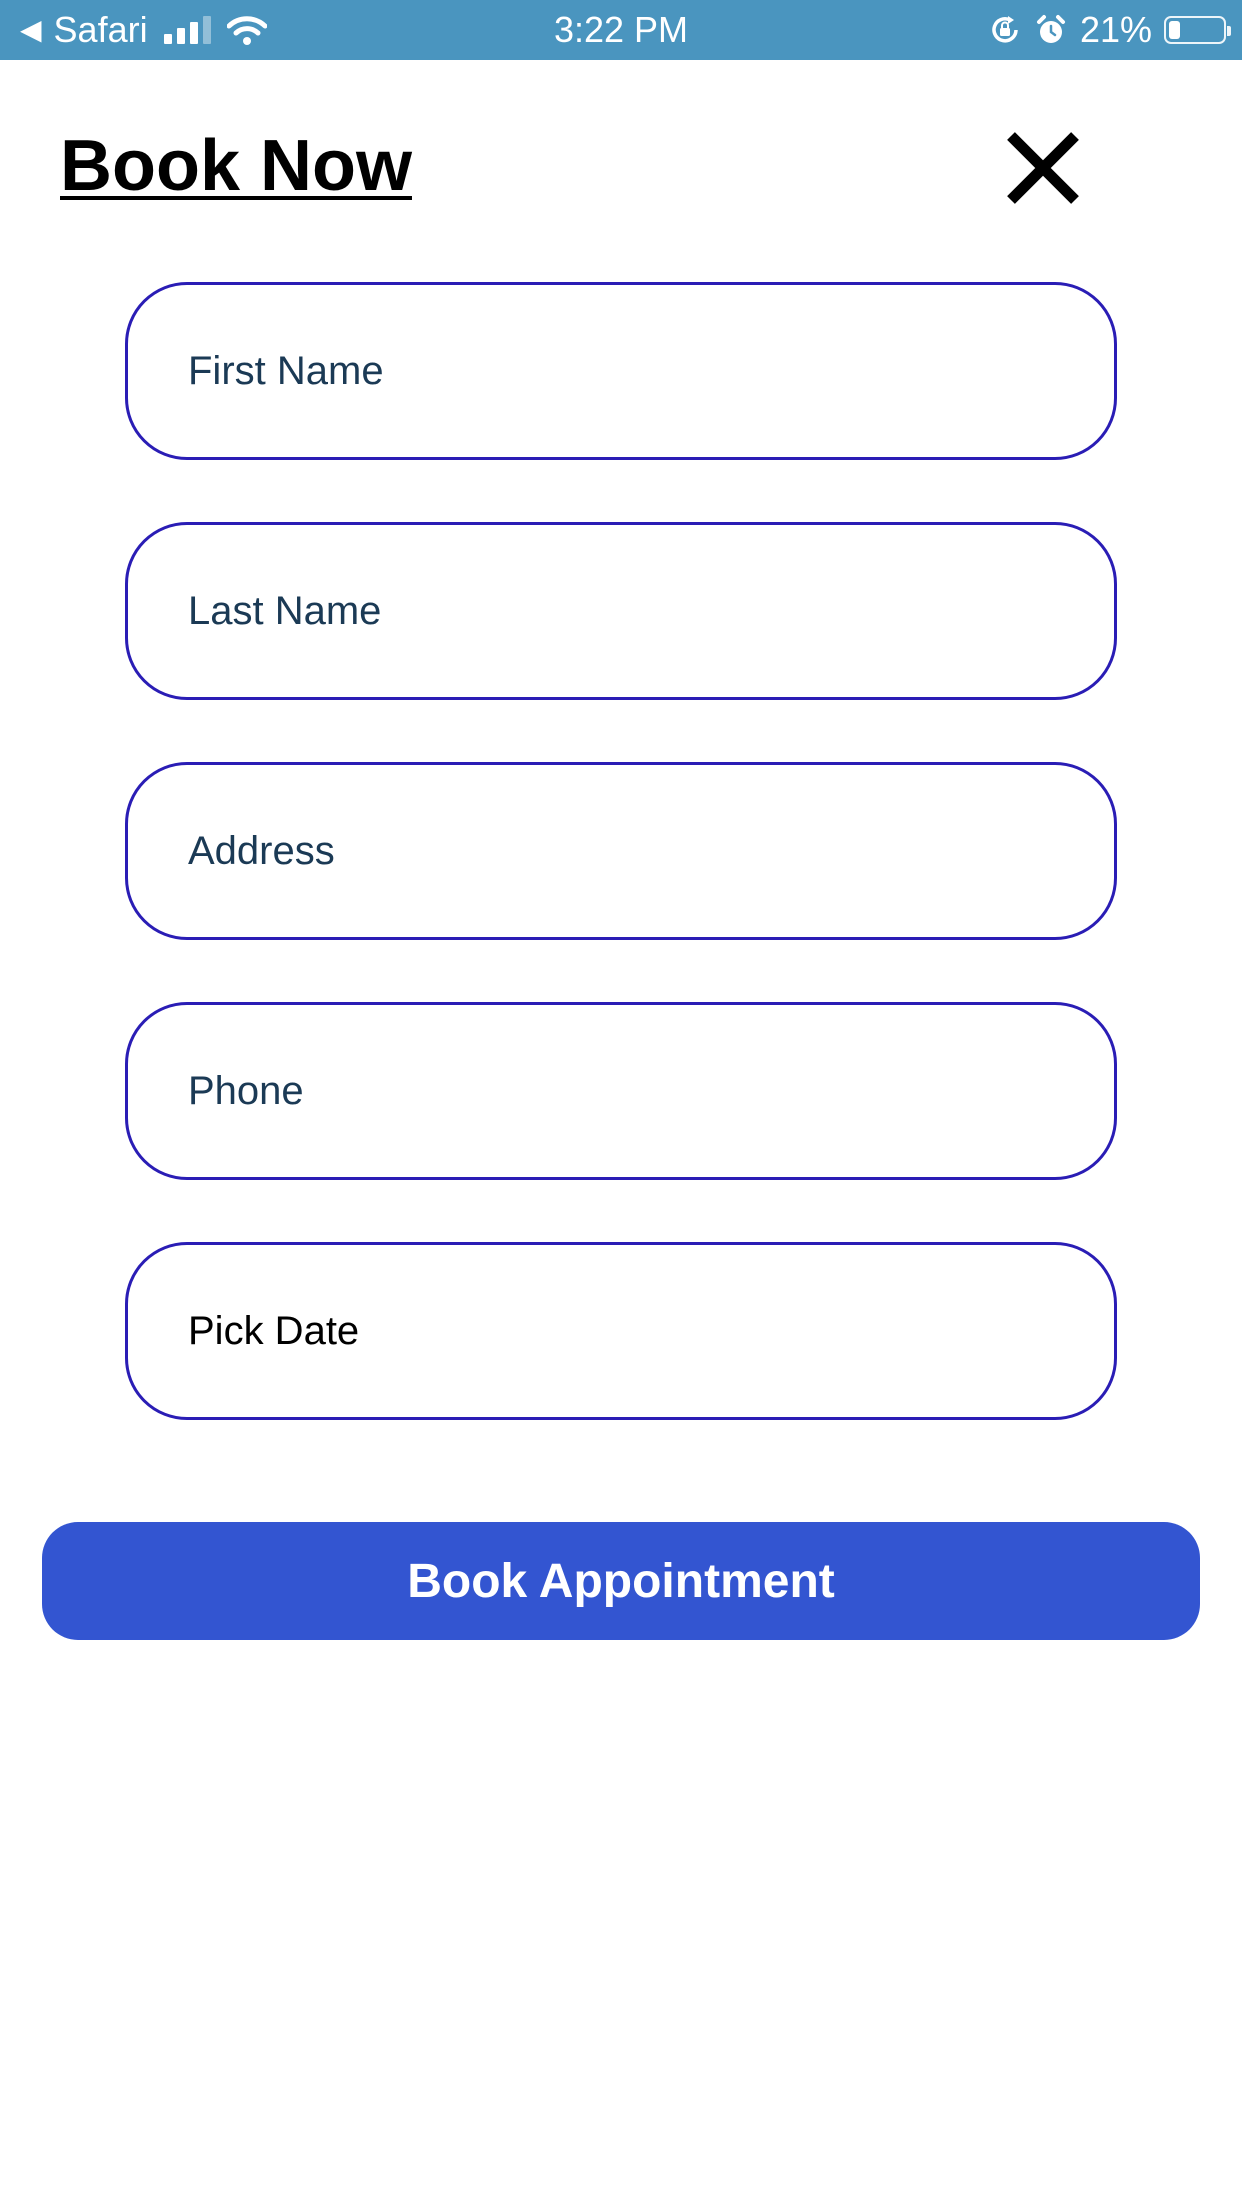 The image size is (1242, 2208). What do you see at coordinates (246, 30) in the screenshot?
I see `wifi-icon` at bounding box center [246, 30].